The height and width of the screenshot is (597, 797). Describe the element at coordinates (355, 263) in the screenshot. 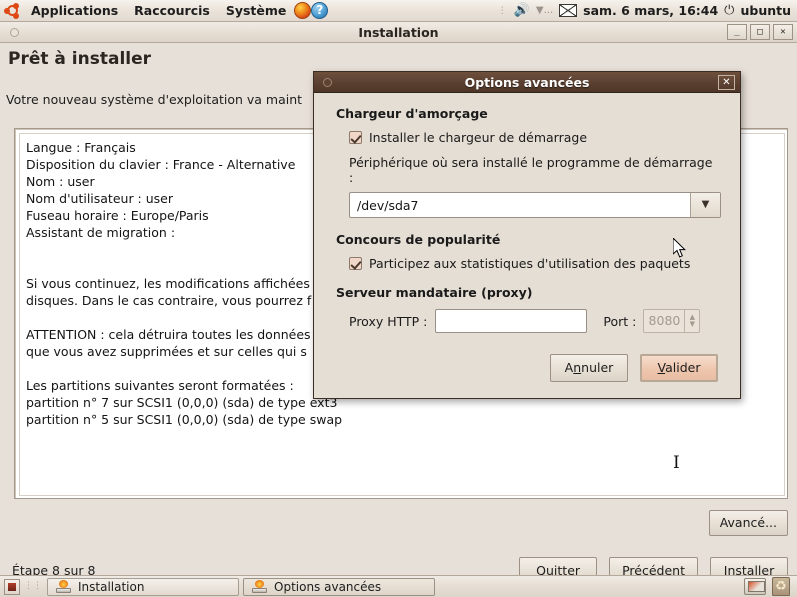

I see `popularity-contest-checkbox` at that location.